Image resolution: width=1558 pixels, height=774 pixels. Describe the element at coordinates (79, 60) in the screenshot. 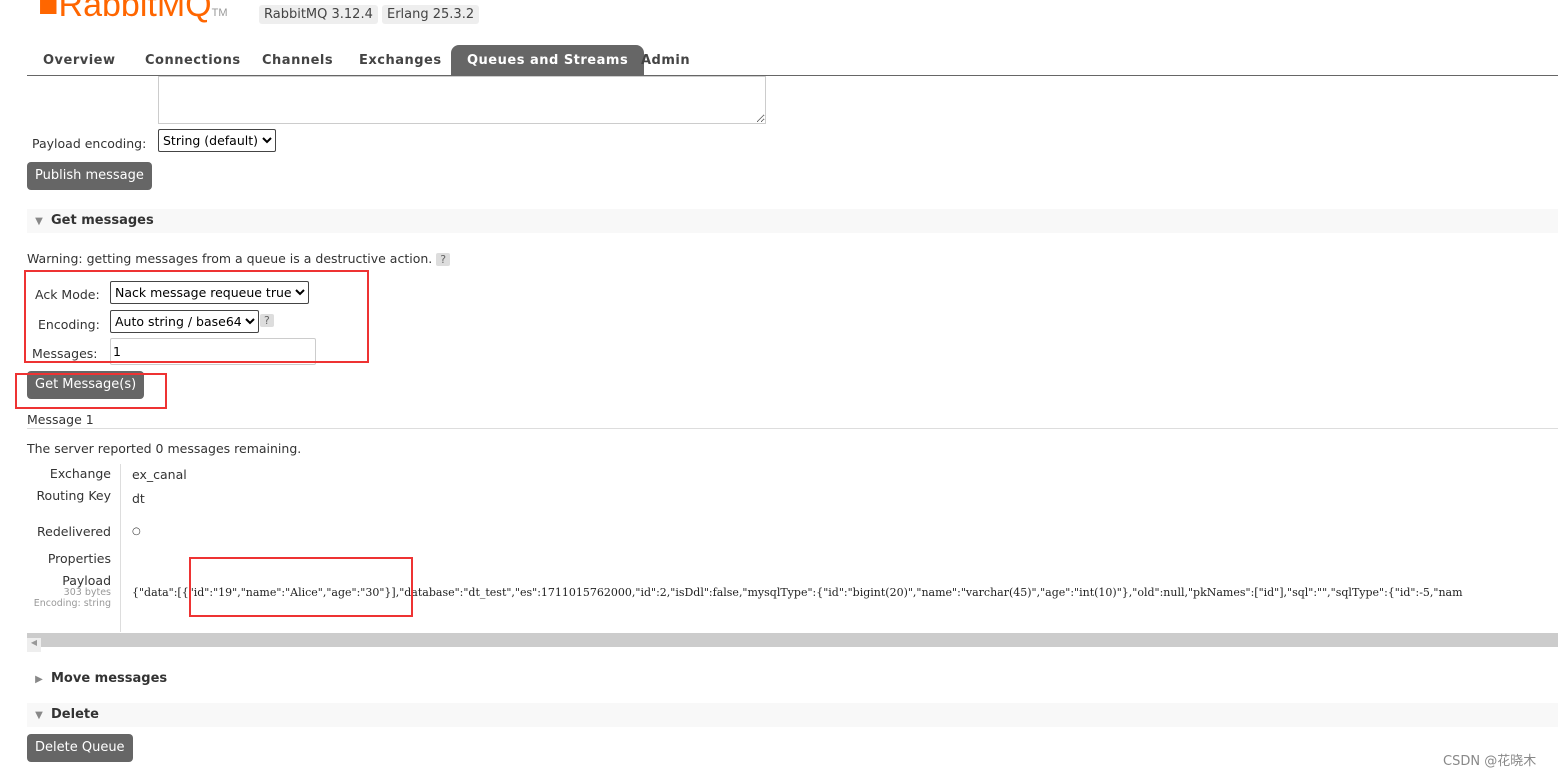

I see `tab-overview: Overview` at that location.